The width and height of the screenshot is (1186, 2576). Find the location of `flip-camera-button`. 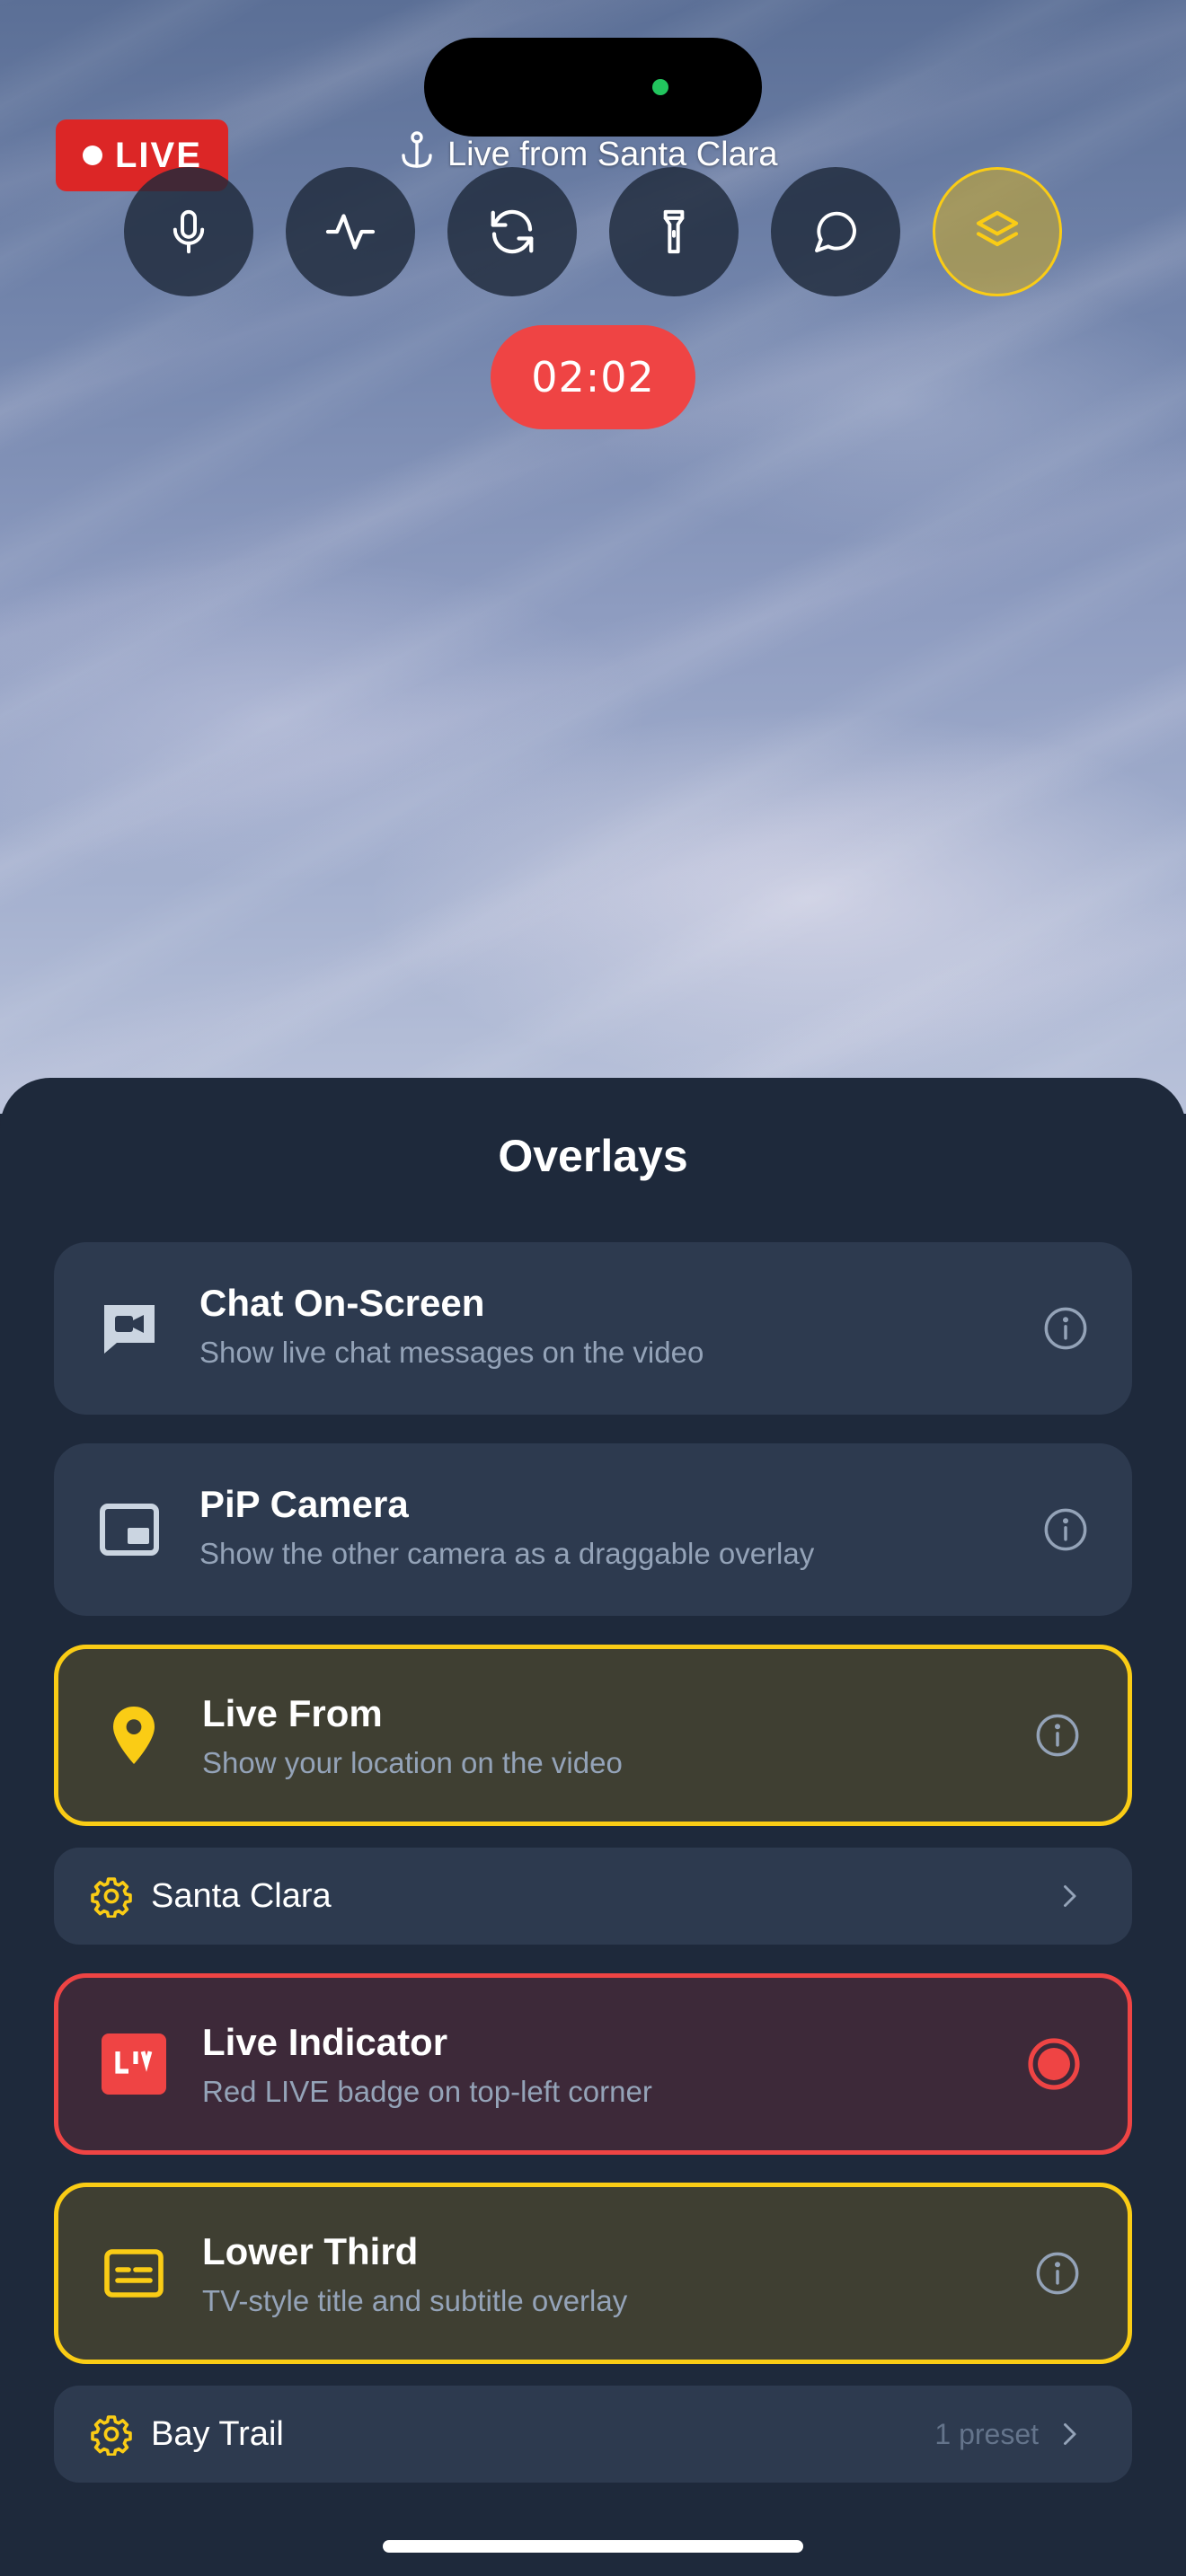

flip-camera-button is located at coordinates (512, 231).